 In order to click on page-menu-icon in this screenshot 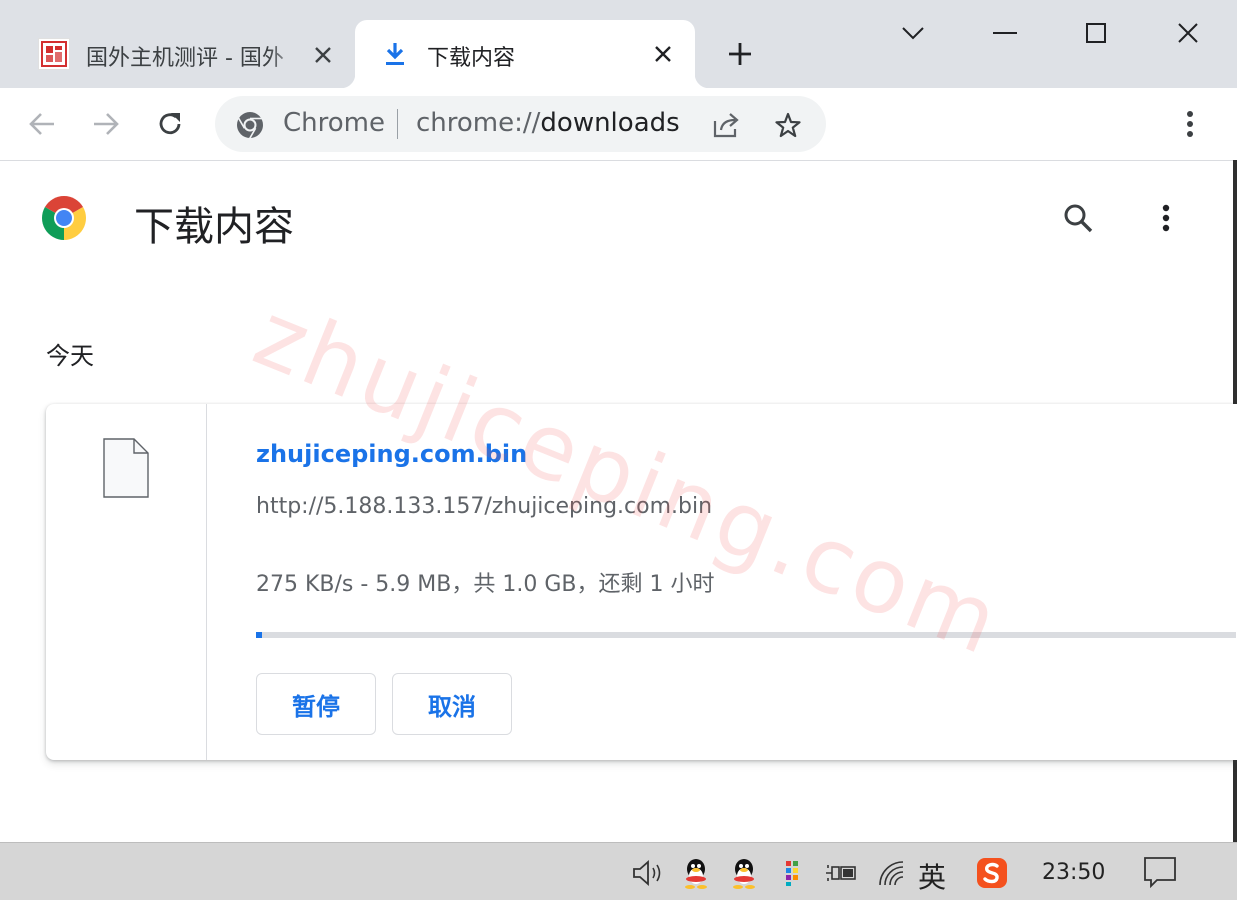, I will do `click(1166, 218)`.